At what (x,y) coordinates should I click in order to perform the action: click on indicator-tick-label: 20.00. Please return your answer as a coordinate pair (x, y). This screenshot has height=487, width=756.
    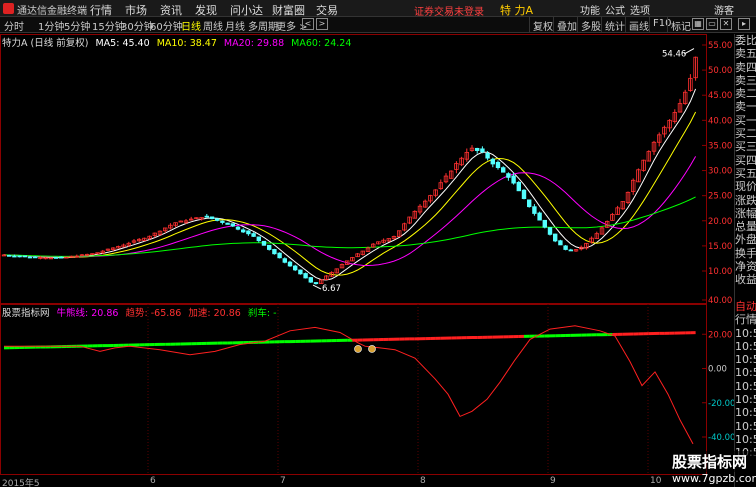
    Looking at the image, I should click on (720, 335).